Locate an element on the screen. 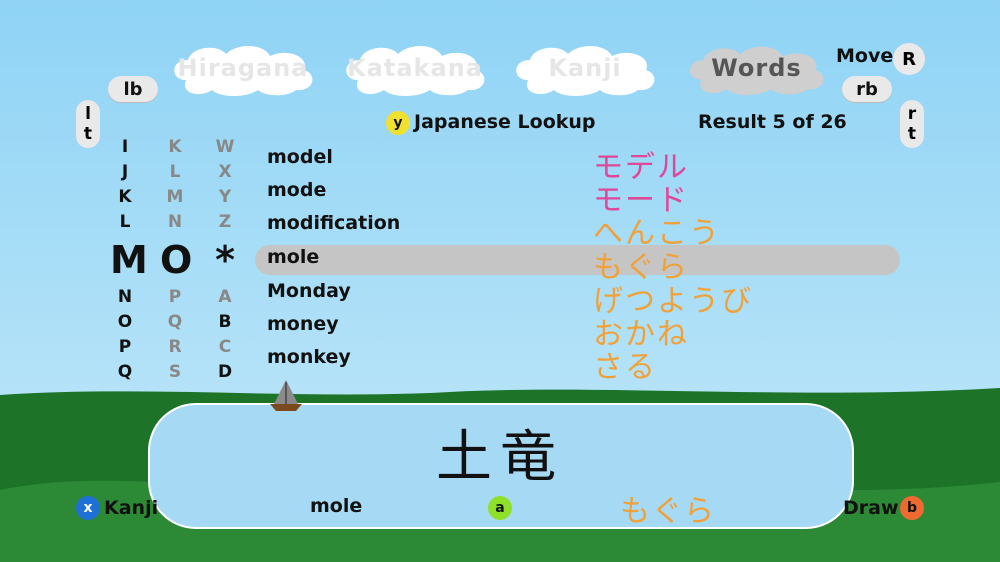 This screenshot has height=562, width=1000. letter: B is located at coordinates (225, 322).